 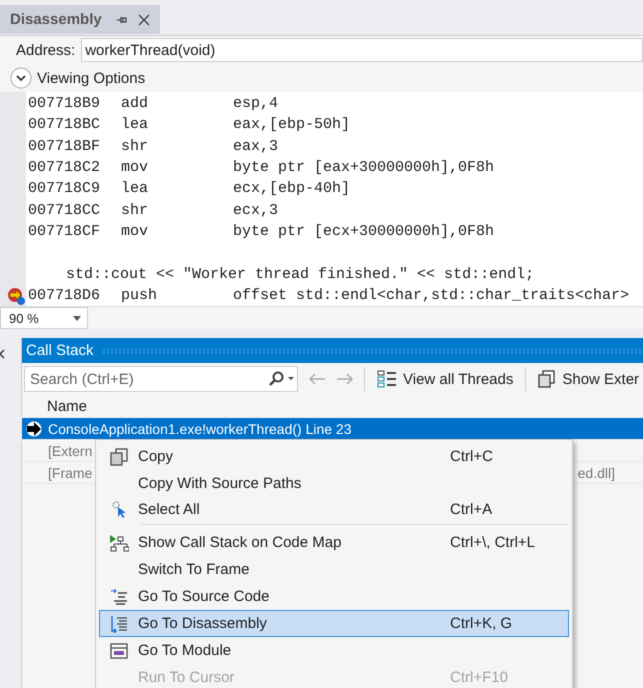 I want to click on instruction-operands: ecx,3, so click(x=255, y=210).